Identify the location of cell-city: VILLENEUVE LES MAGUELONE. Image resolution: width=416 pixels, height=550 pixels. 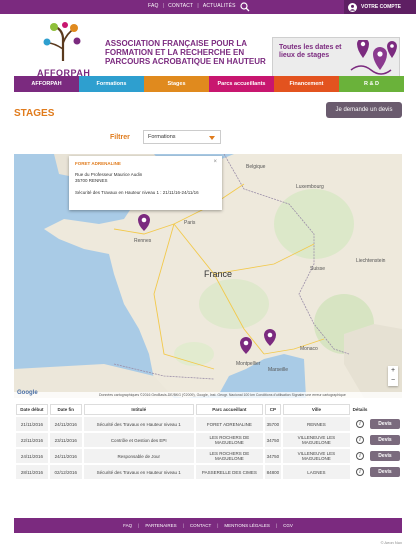
(316, 456).